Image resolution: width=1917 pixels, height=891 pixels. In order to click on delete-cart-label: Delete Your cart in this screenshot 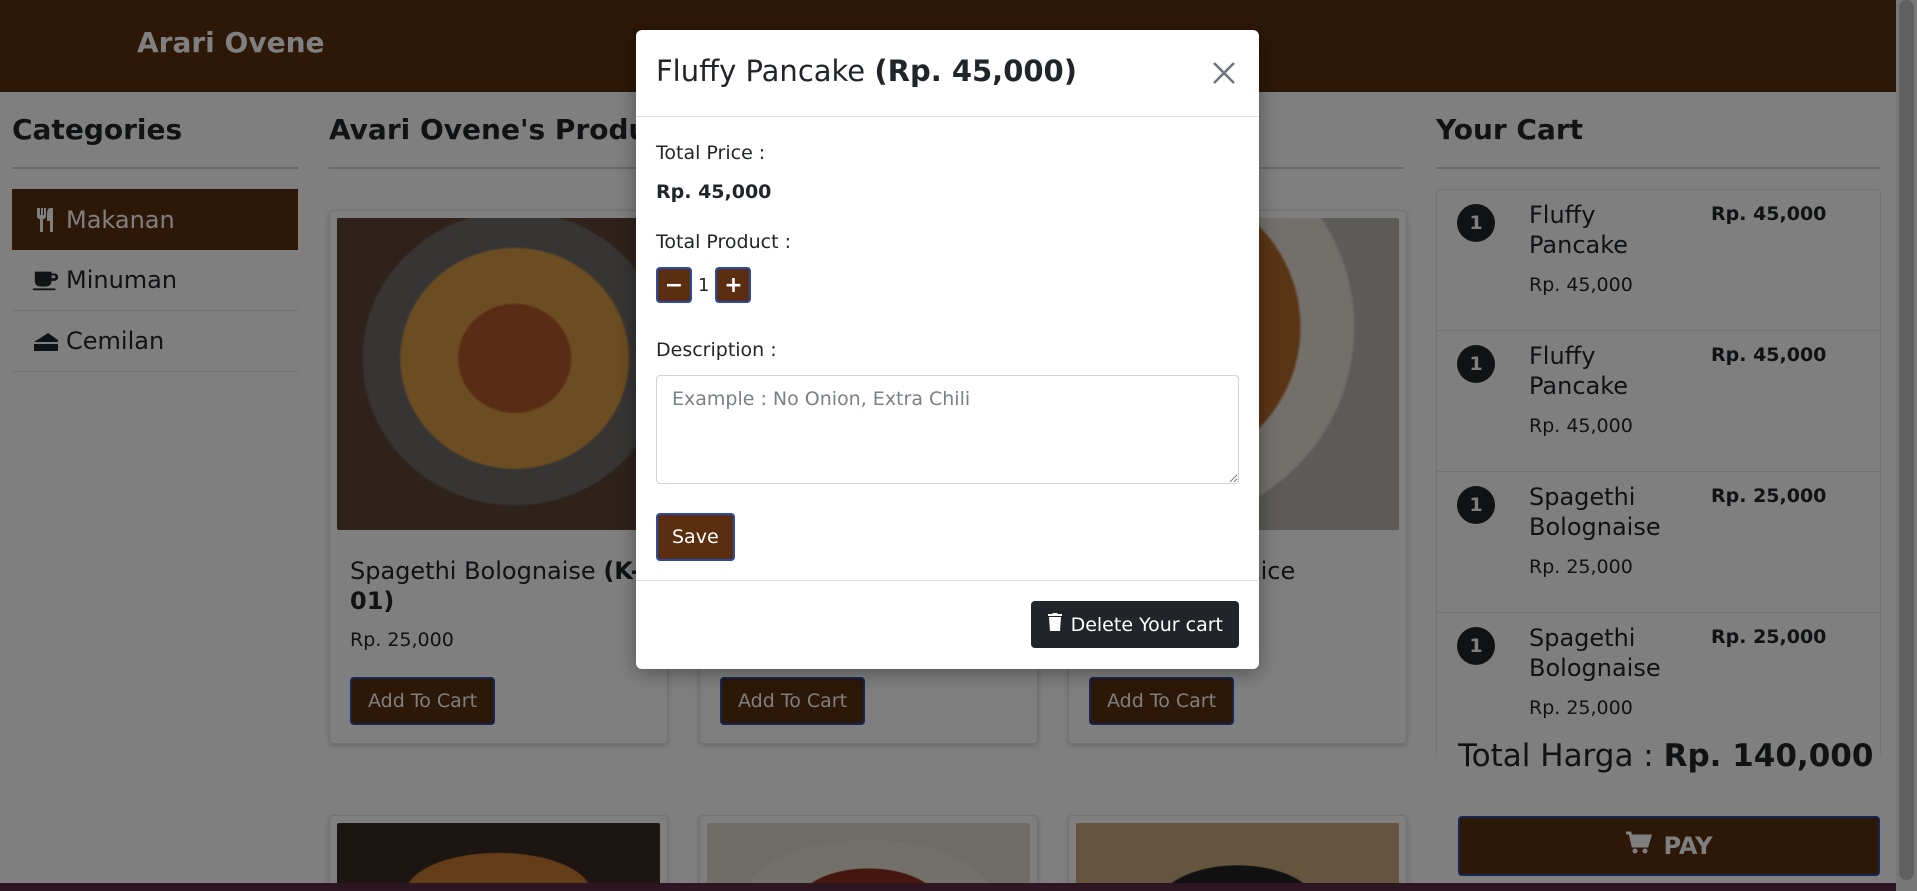, I will do `click(1146, 624)`.